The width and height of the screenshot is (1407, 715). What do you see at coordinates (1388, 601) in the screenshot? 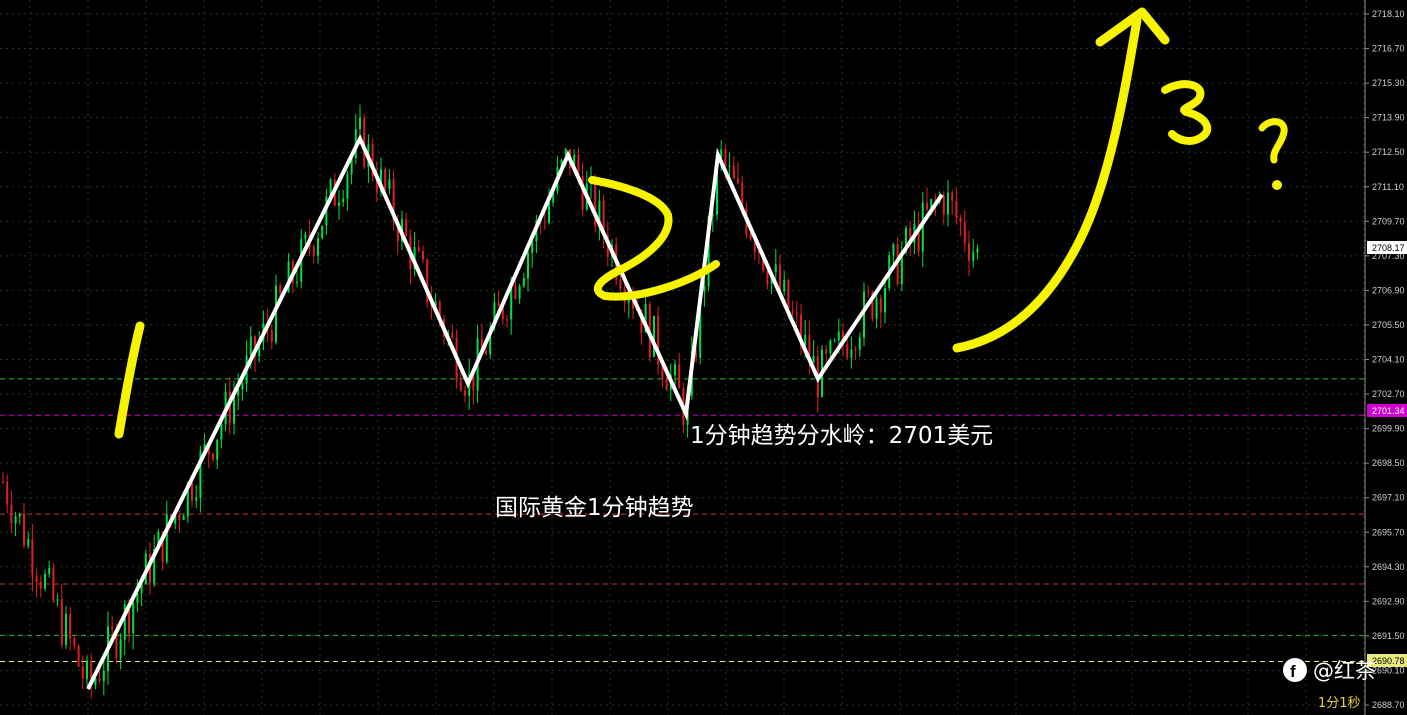
I see `price-tick-label: 2692.90` at bounding box center [1388, 601].